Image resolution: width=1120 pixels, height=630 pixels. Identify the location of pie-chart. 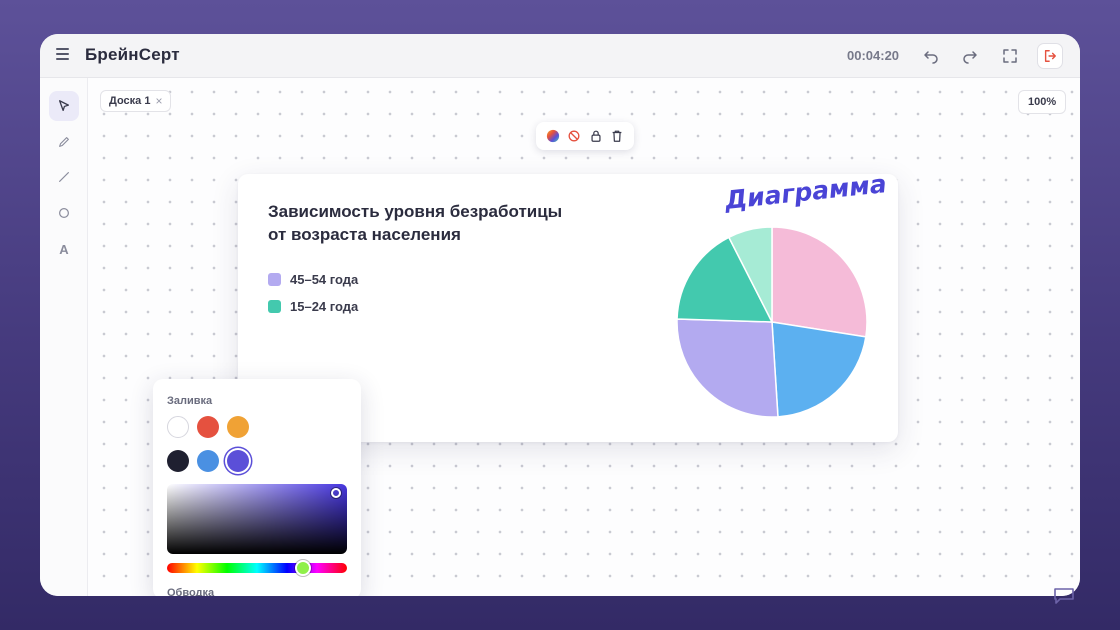
(772, 322).